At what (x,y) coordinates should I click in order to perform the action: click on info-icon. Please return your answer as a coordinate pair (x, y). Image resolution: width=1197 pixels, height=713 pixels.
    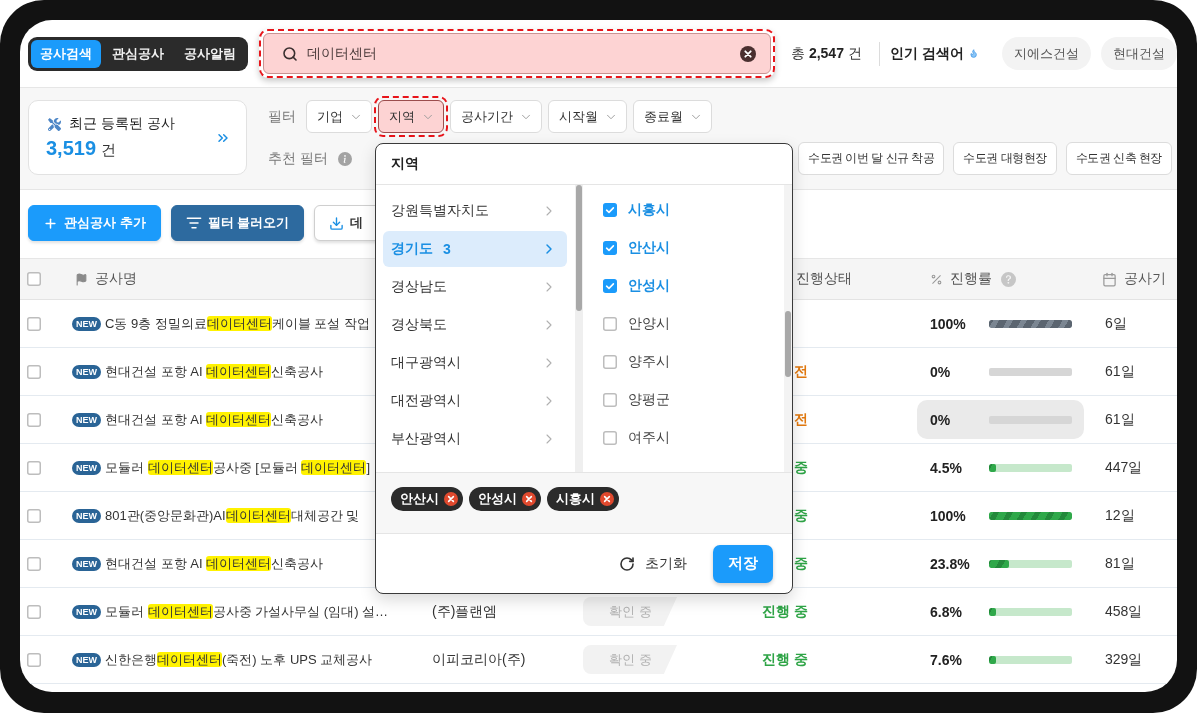
    Looking at the image, I should click on (344, 158).